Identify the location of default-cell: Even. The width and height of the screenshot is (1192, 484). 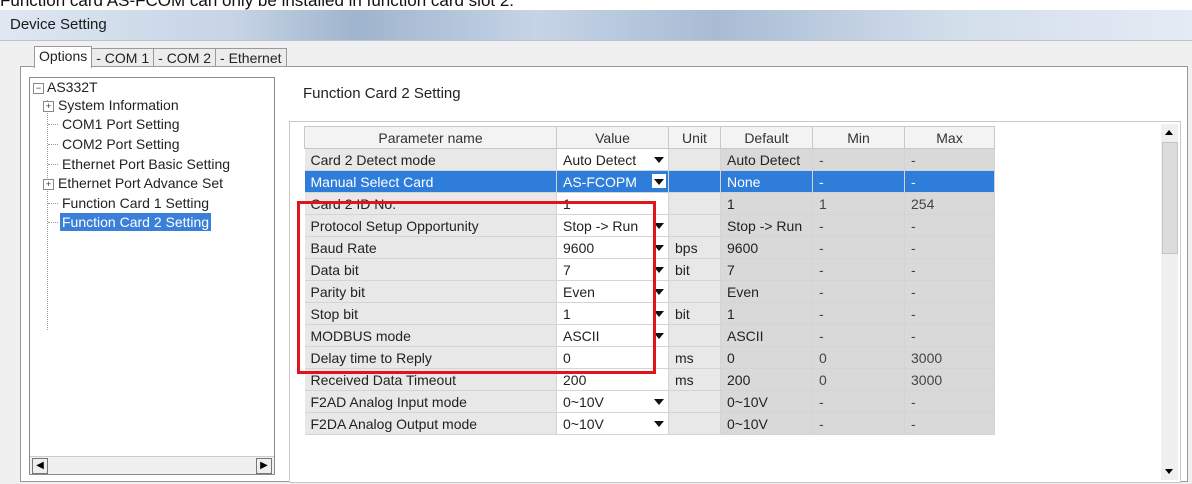
(766, 291).